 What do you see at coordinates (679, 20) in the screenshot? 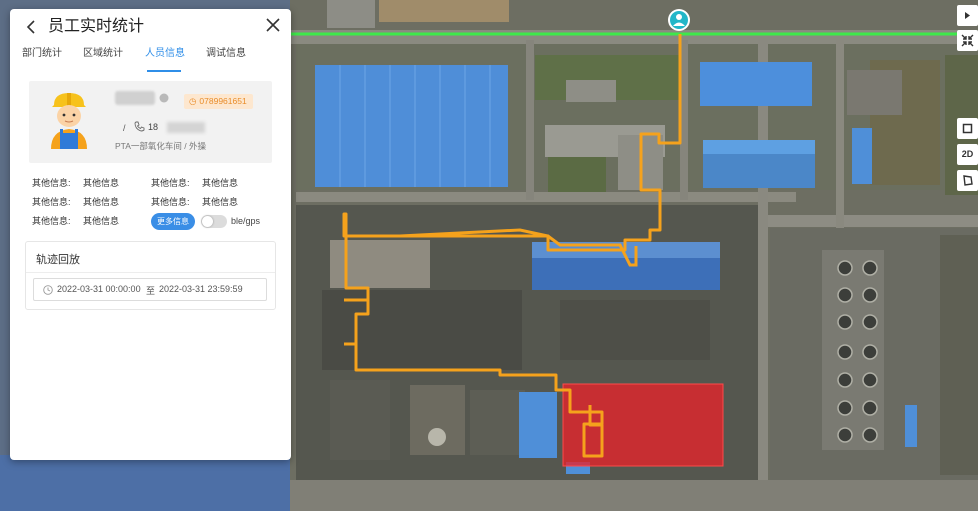
I see `person-location-marker` at bounding box center [679, 20].